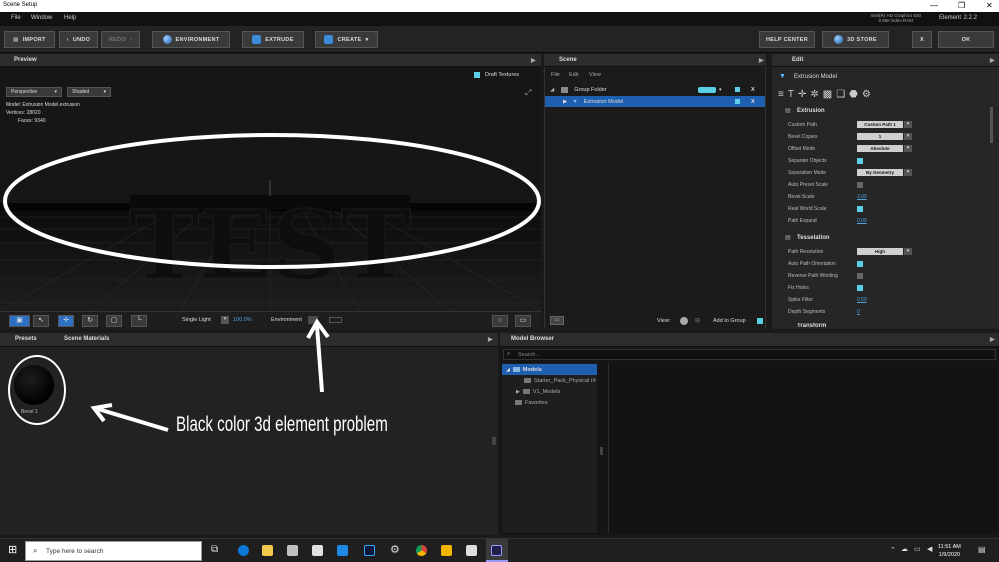 The image size is (999, 562). Describe the element at coordinates (273, 39) in the screenshot. I see `extrude-button: EXTRUDE` at that location.